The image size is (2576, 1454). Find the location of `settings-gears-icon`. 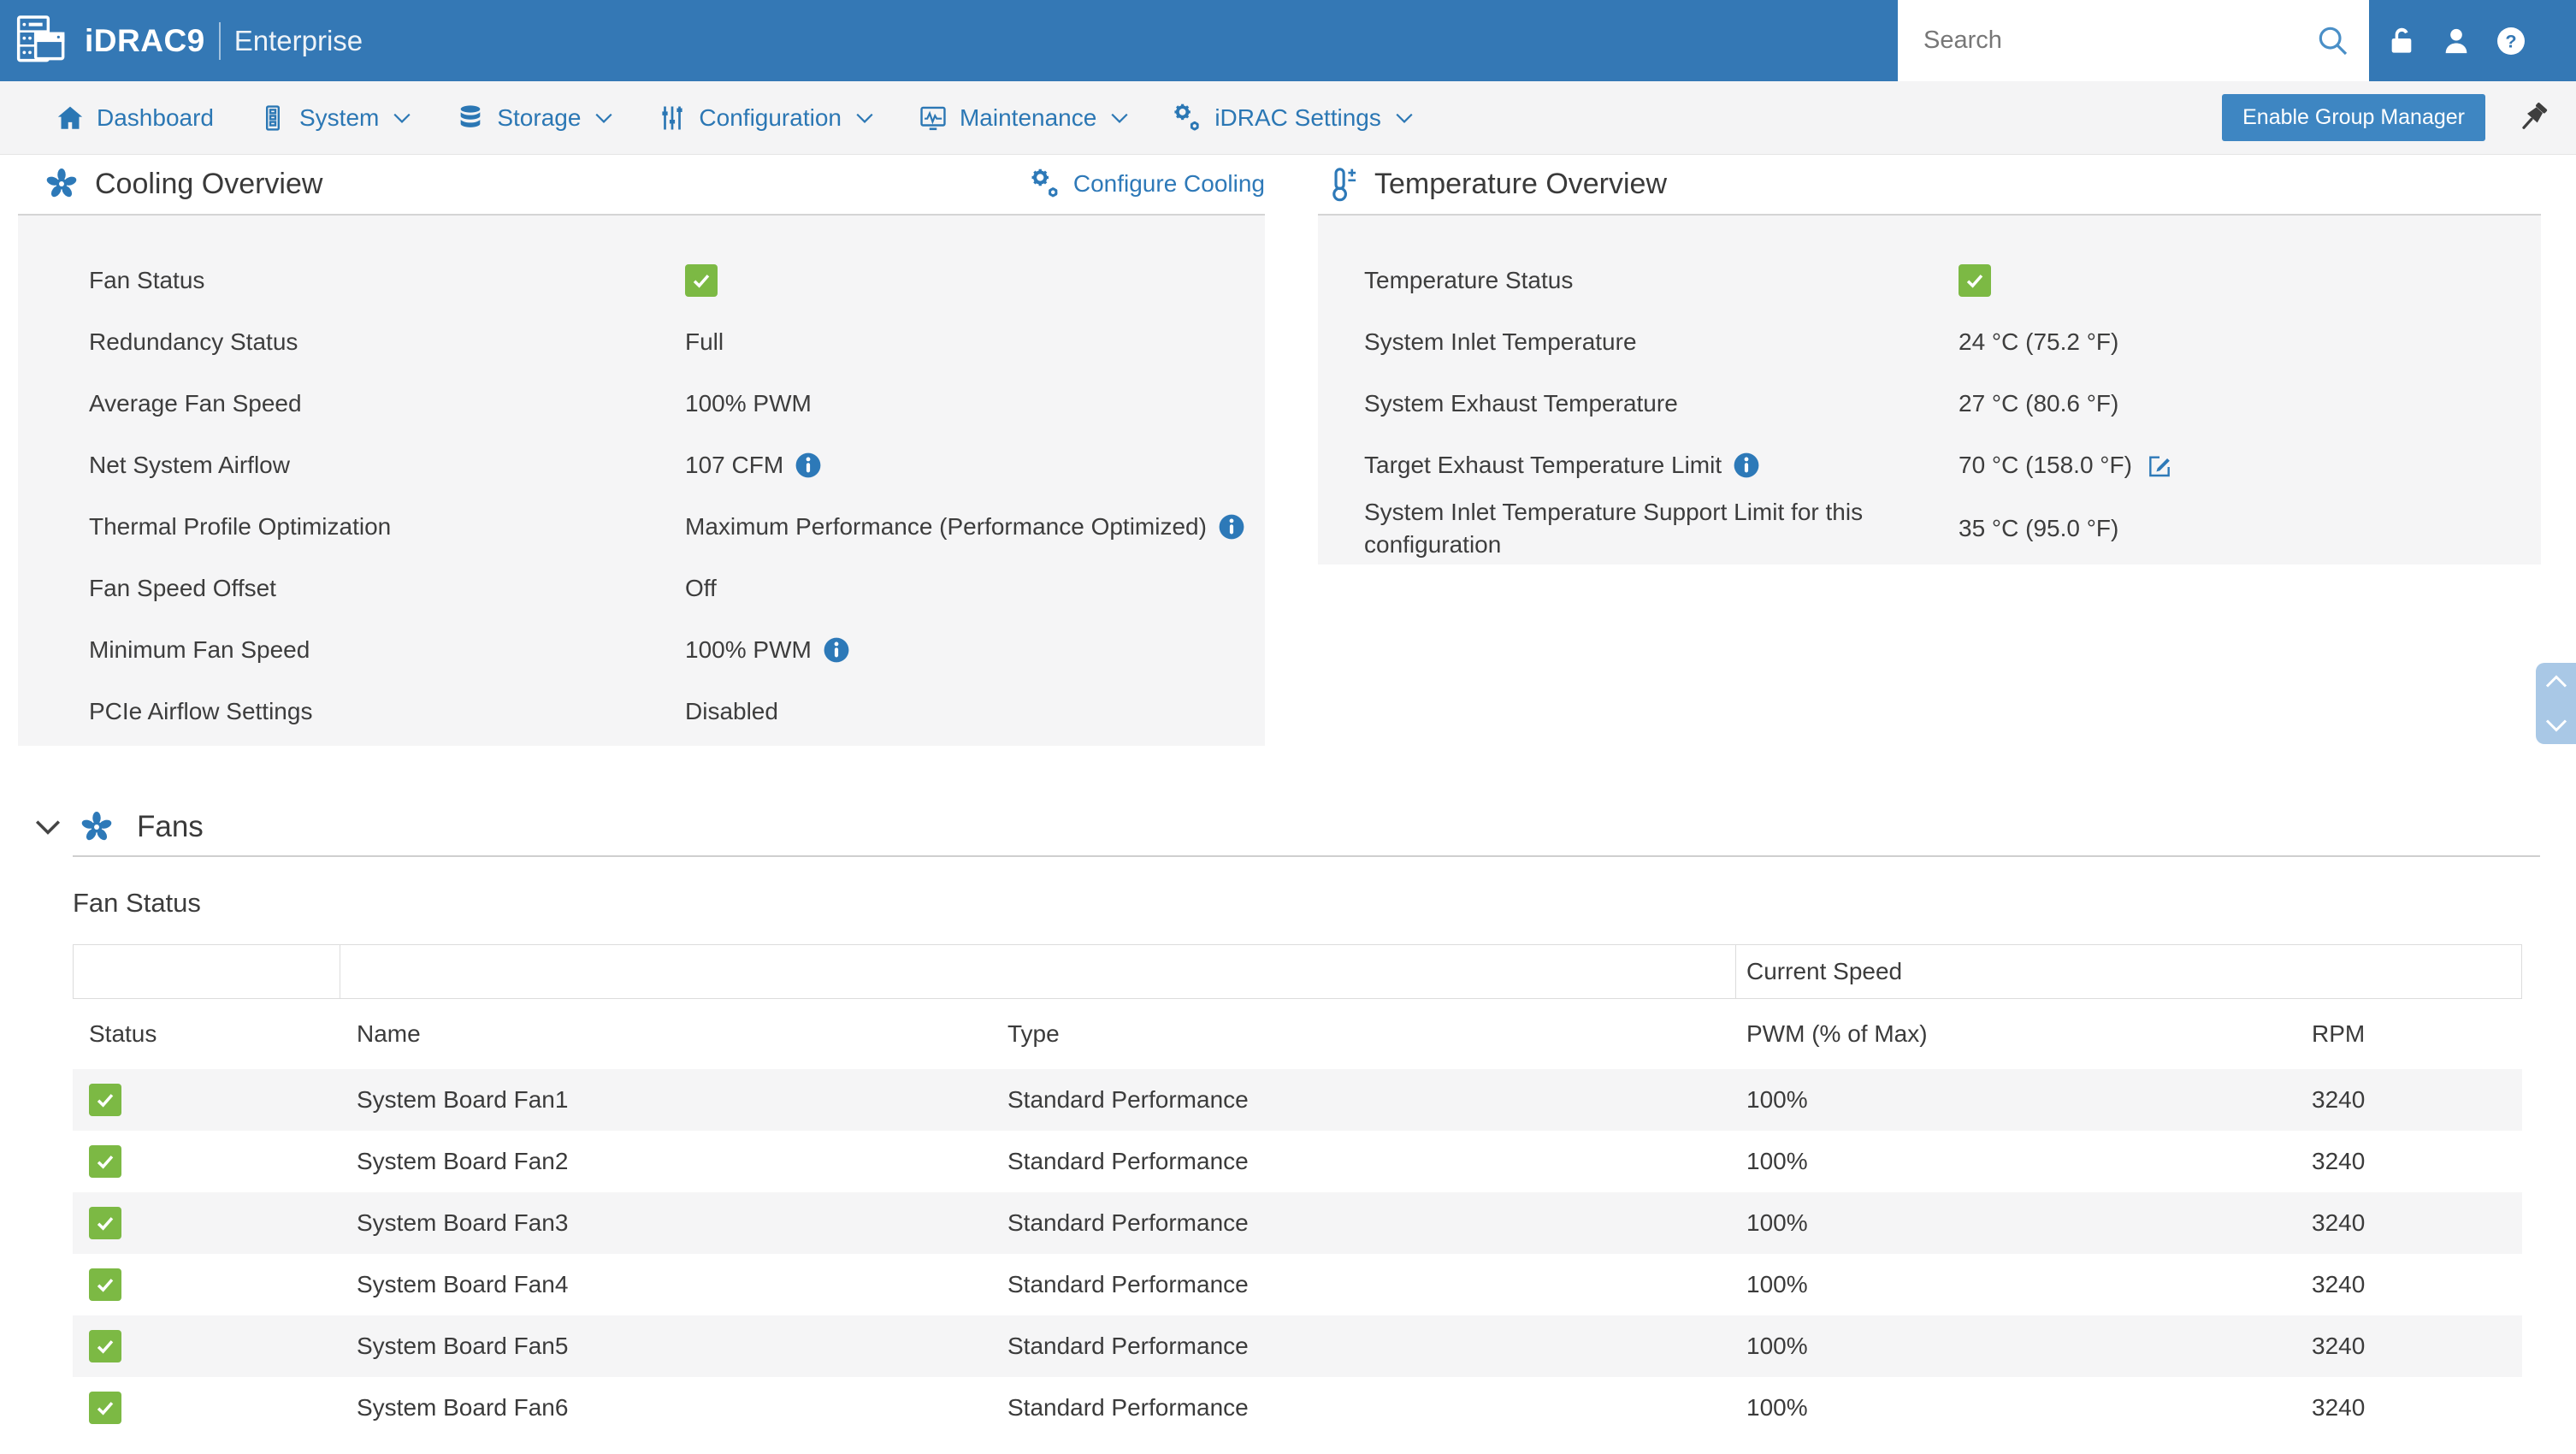

settings-gears-icon is located at coordinates (1187, 118).